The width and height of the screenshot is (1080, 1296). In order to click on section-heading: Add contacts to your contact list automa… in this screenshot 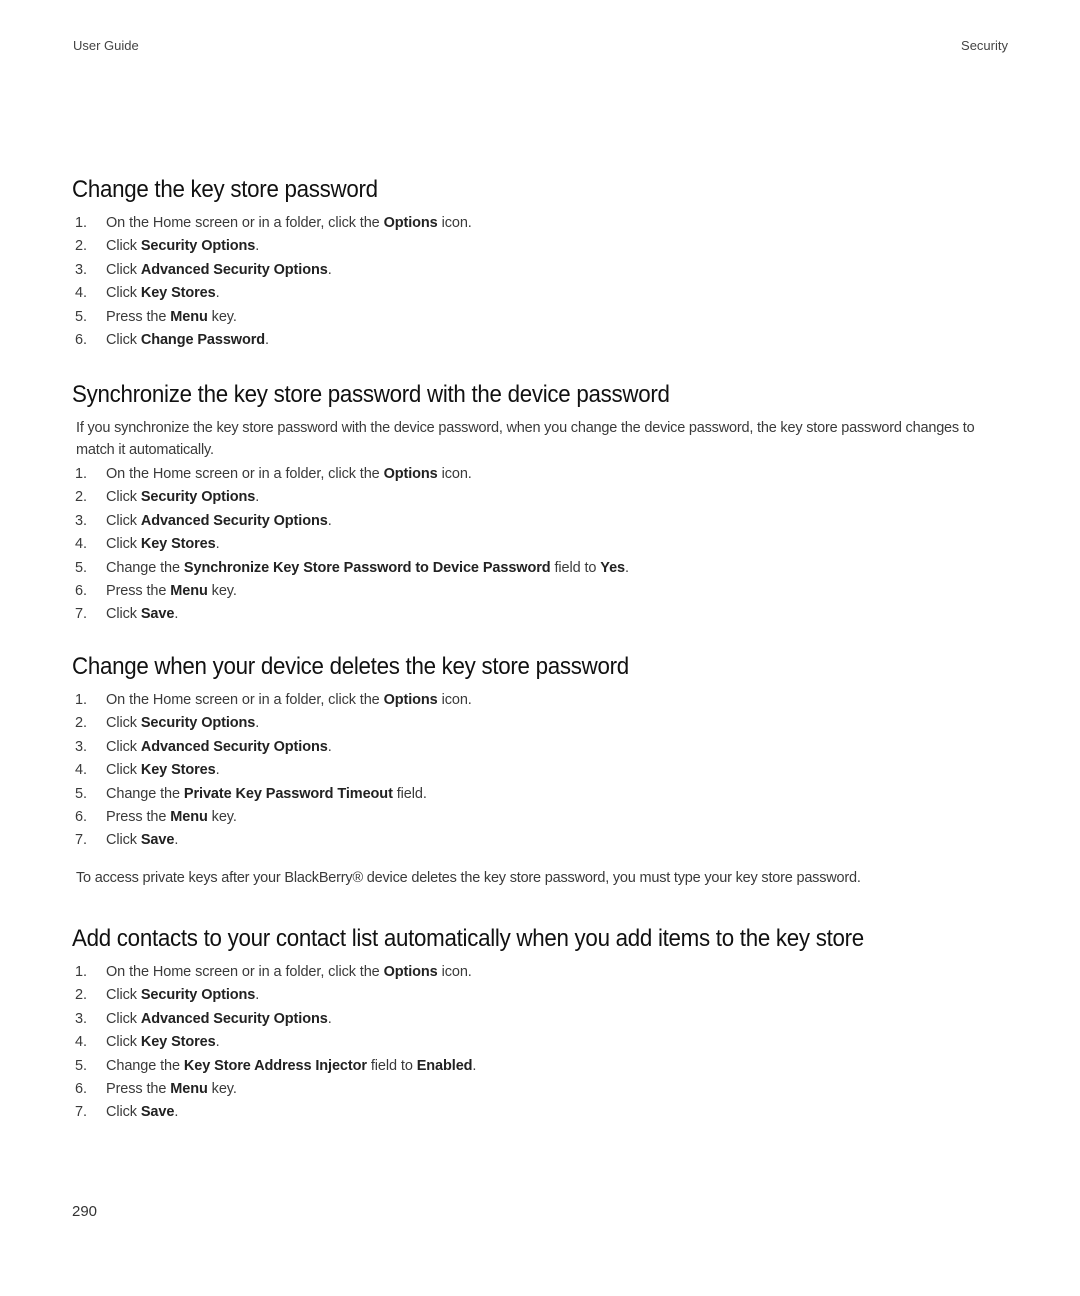, I will do `click(468, 938)`.